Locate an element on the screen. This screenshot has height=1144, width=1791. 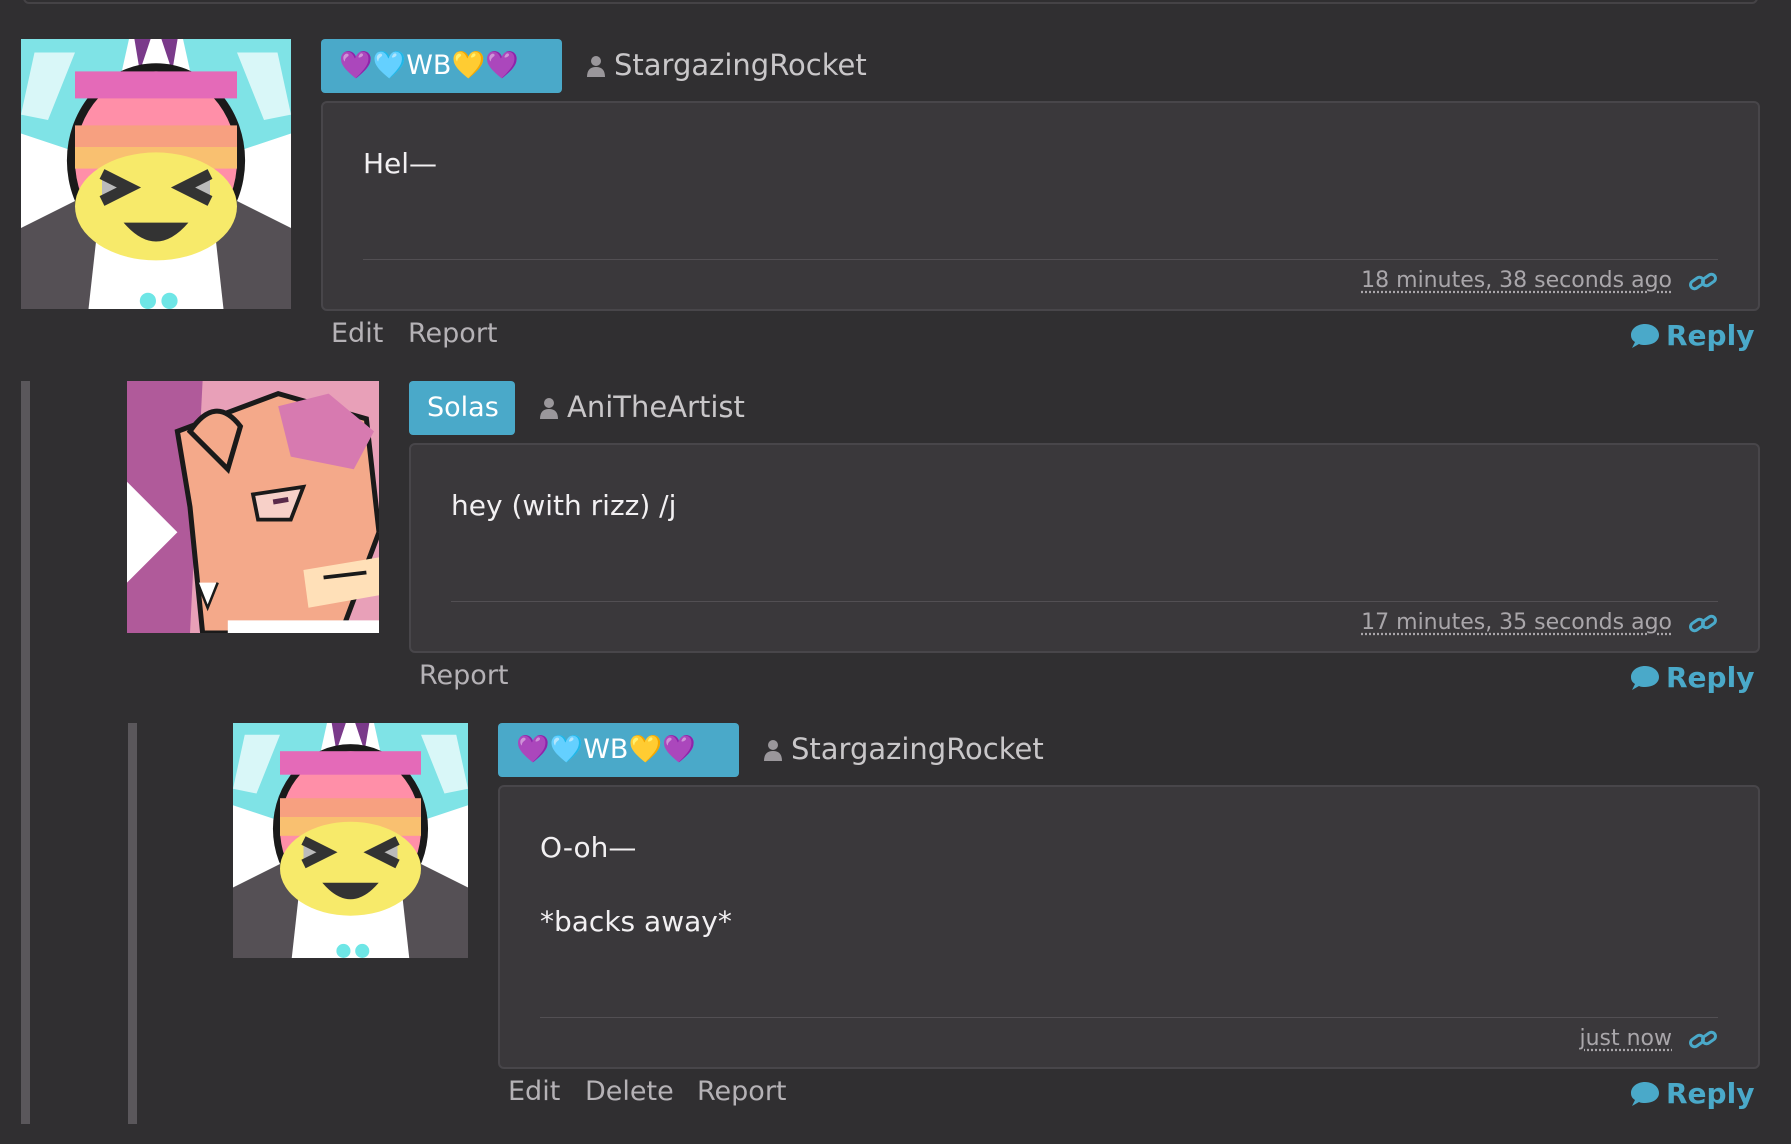
previous-comment-edge is located at coordinates (890, 2).